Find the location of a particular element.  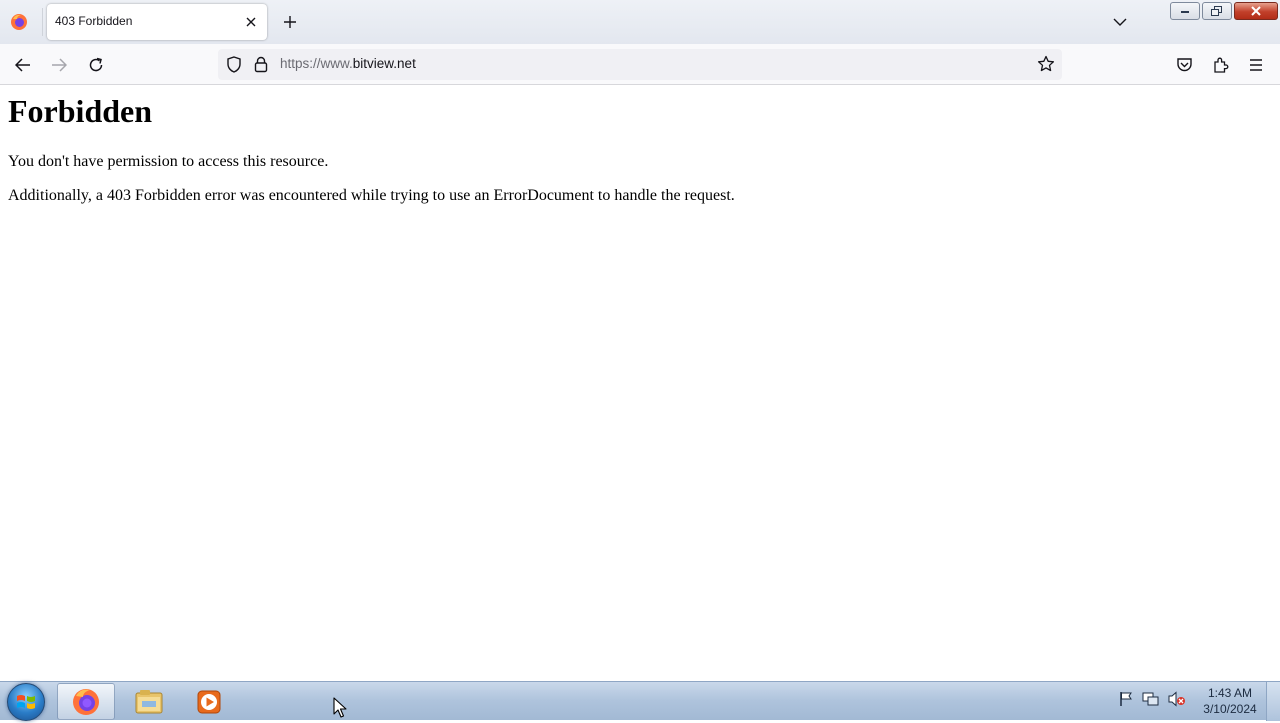

bookmark-star-icon is located at coordinates (1046, 66).